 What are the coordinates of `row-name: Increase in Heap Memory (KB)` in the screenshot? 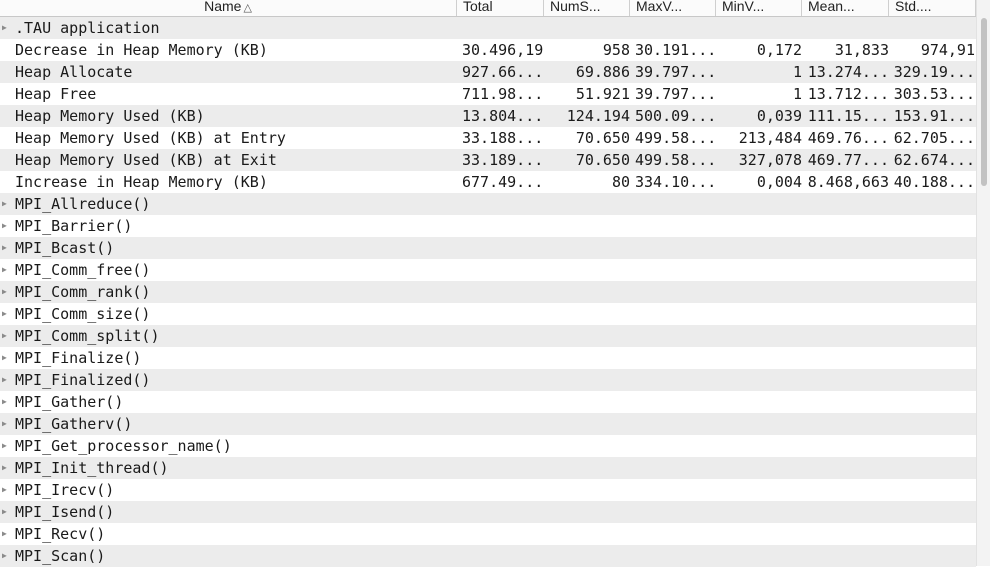 It's located at (141, 182).